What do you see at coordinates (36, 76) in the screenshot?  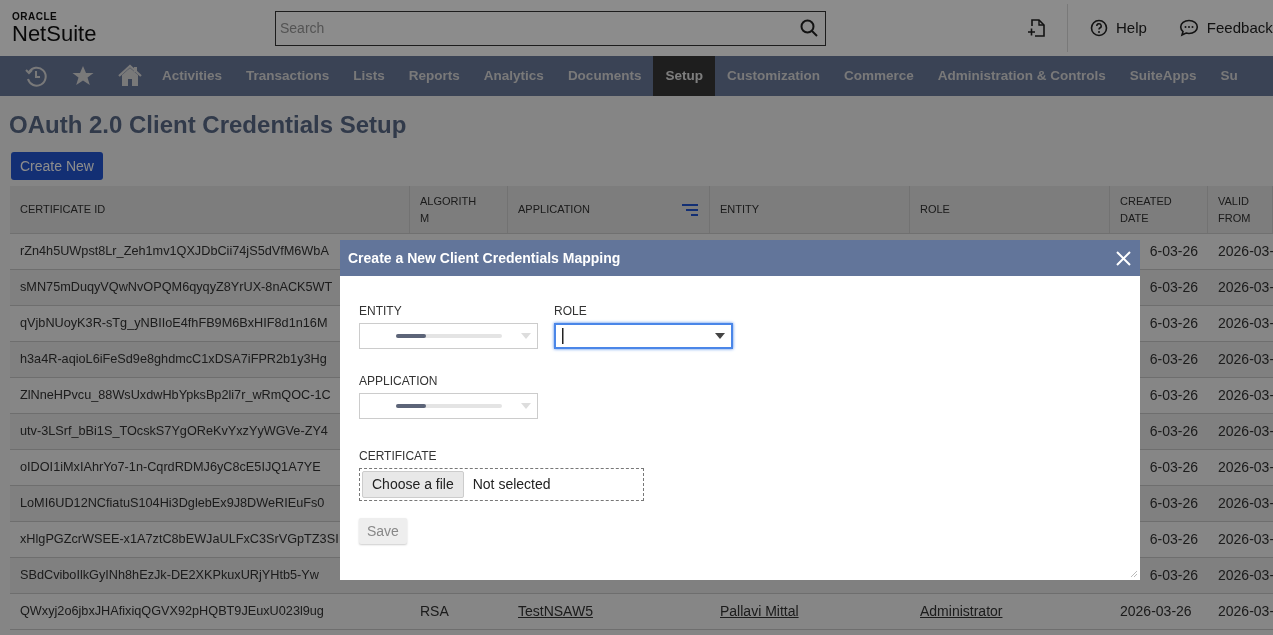 I see `recent-history-icon` at bounding box center [36, 76].